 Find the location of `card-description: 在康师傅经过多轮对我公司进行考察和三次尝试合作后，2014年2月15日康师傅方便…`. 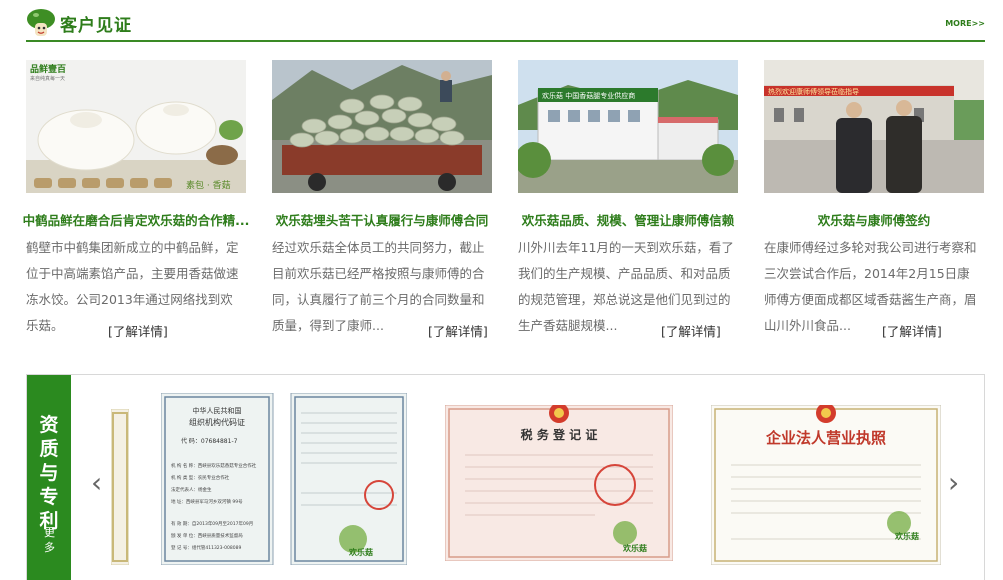

card-description: 在康师傅经过多轮对我公司进行考察和三次尝试合作后，2014年2月15日康师傅方便… is located at coordinates (870, 286).